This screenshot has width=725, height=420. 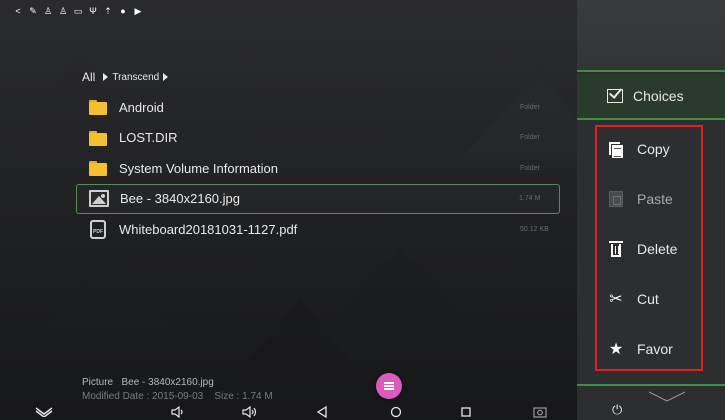 What do you see at coordinates (534, 229) in the screenshot?
I see `file-meta: 50.12 KB` at bounding box center [534, 229].